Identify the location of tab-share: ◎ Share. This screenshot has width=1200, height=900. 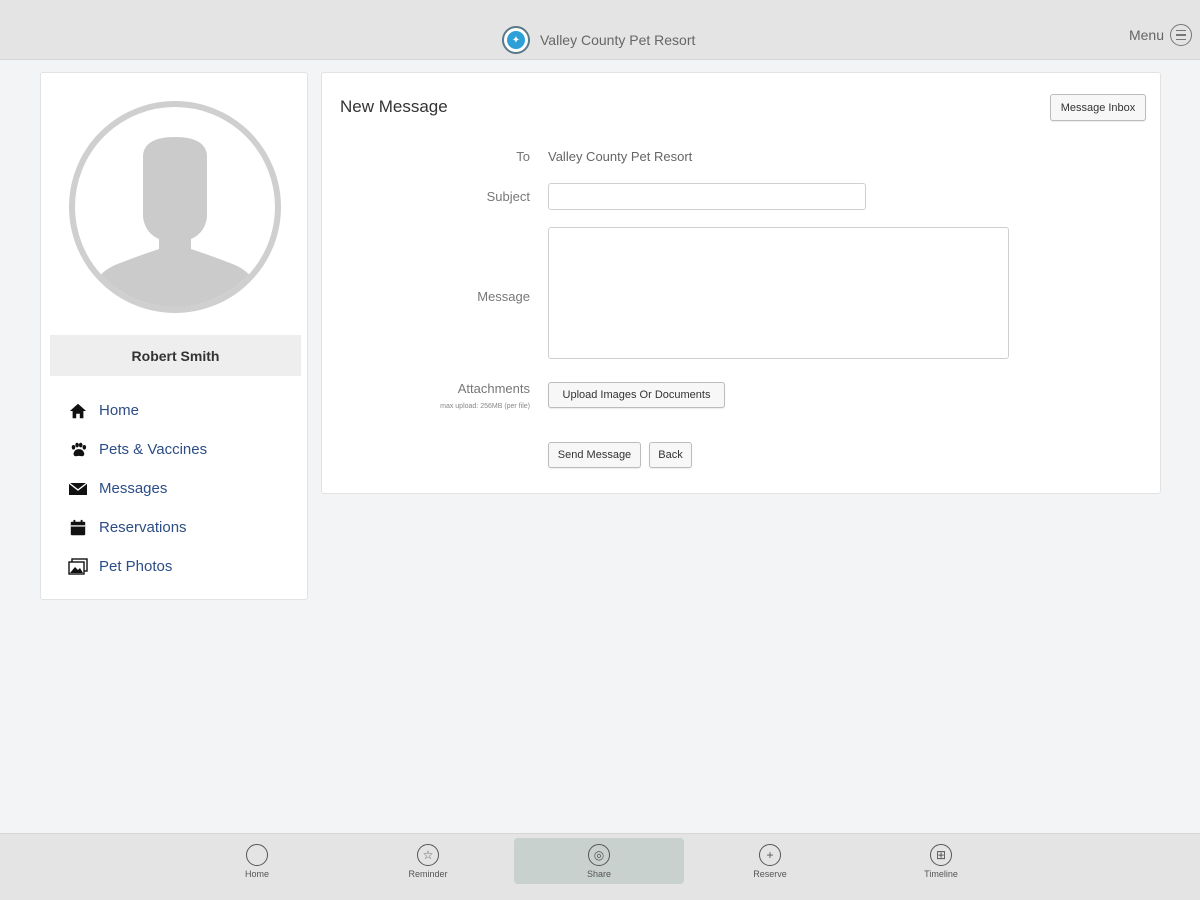
(599, 861).